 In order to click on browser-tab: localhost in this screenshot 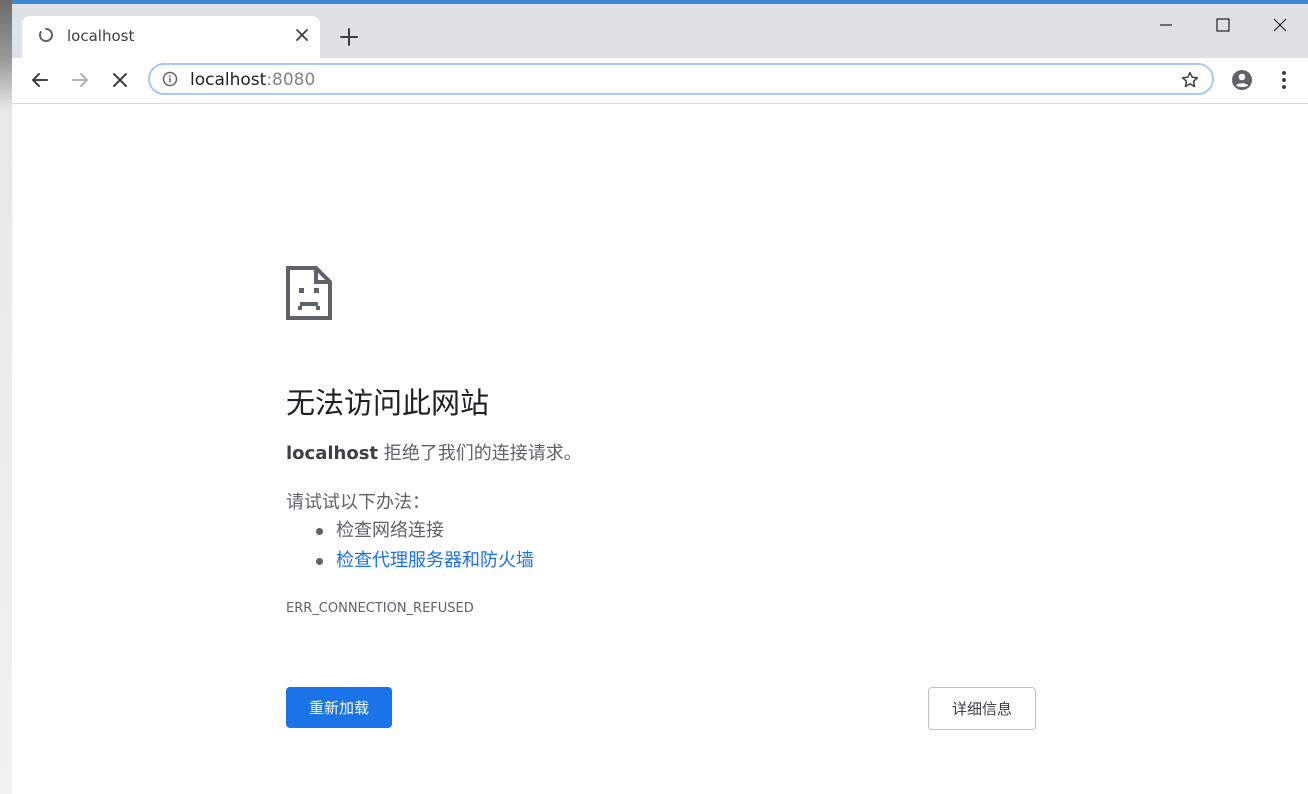, I will do `click(171, 37)`.